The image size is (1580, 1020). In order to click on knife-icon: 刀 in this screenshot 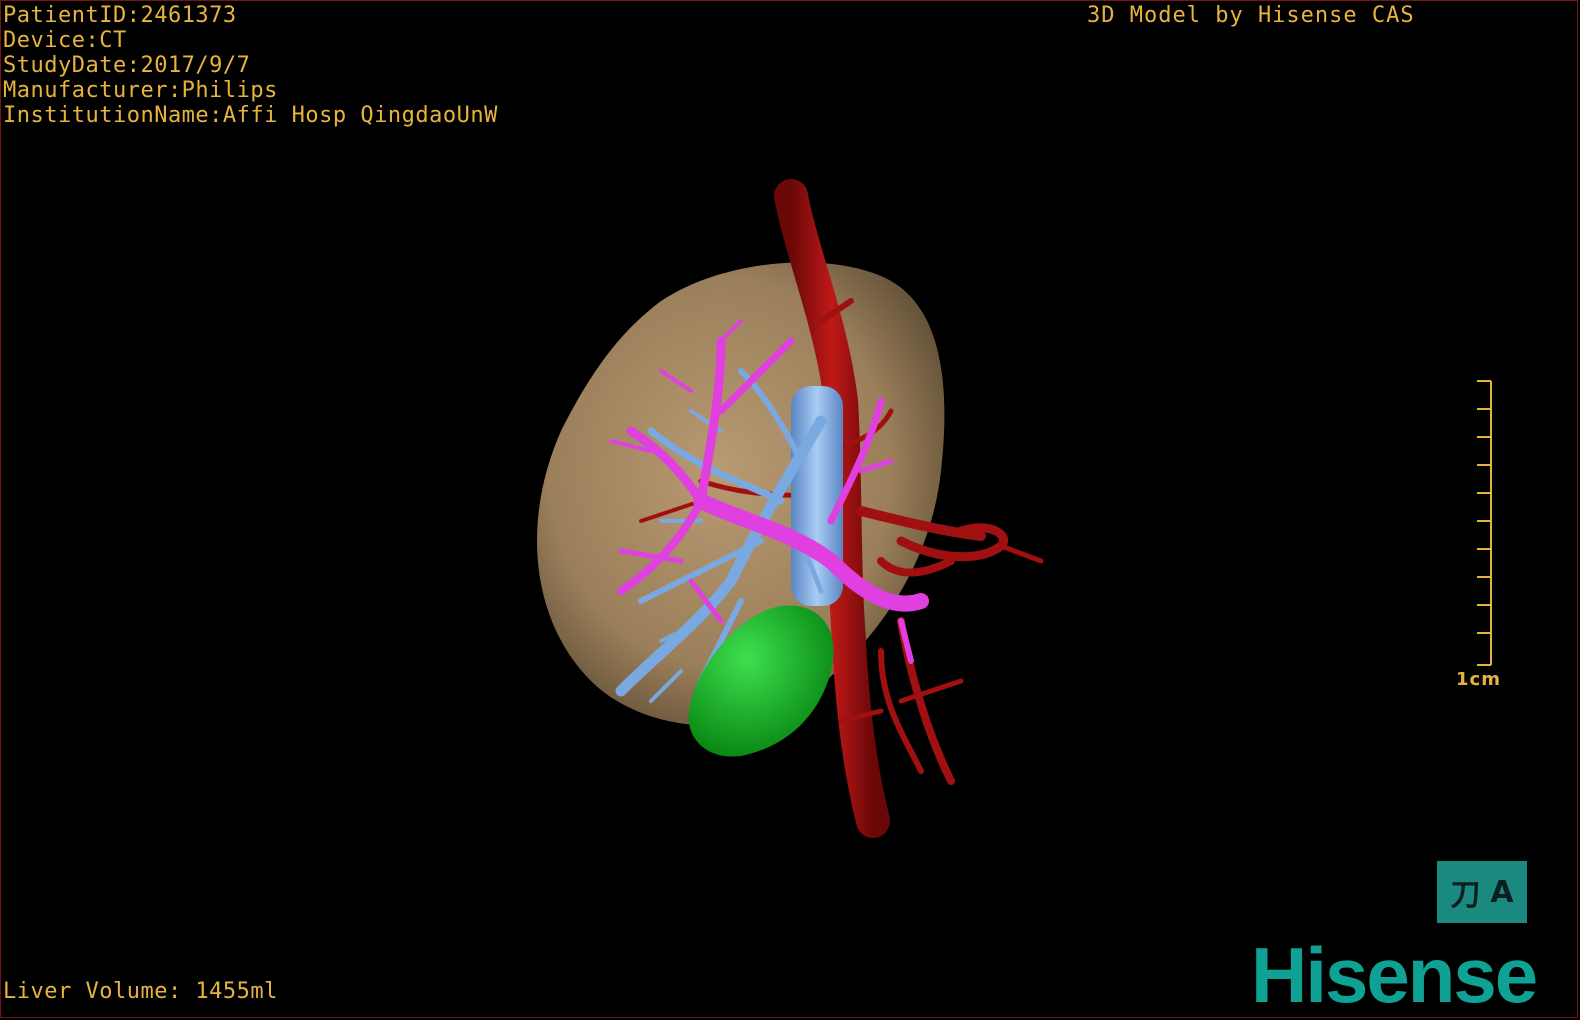, I will do `click(1465, 895)`.